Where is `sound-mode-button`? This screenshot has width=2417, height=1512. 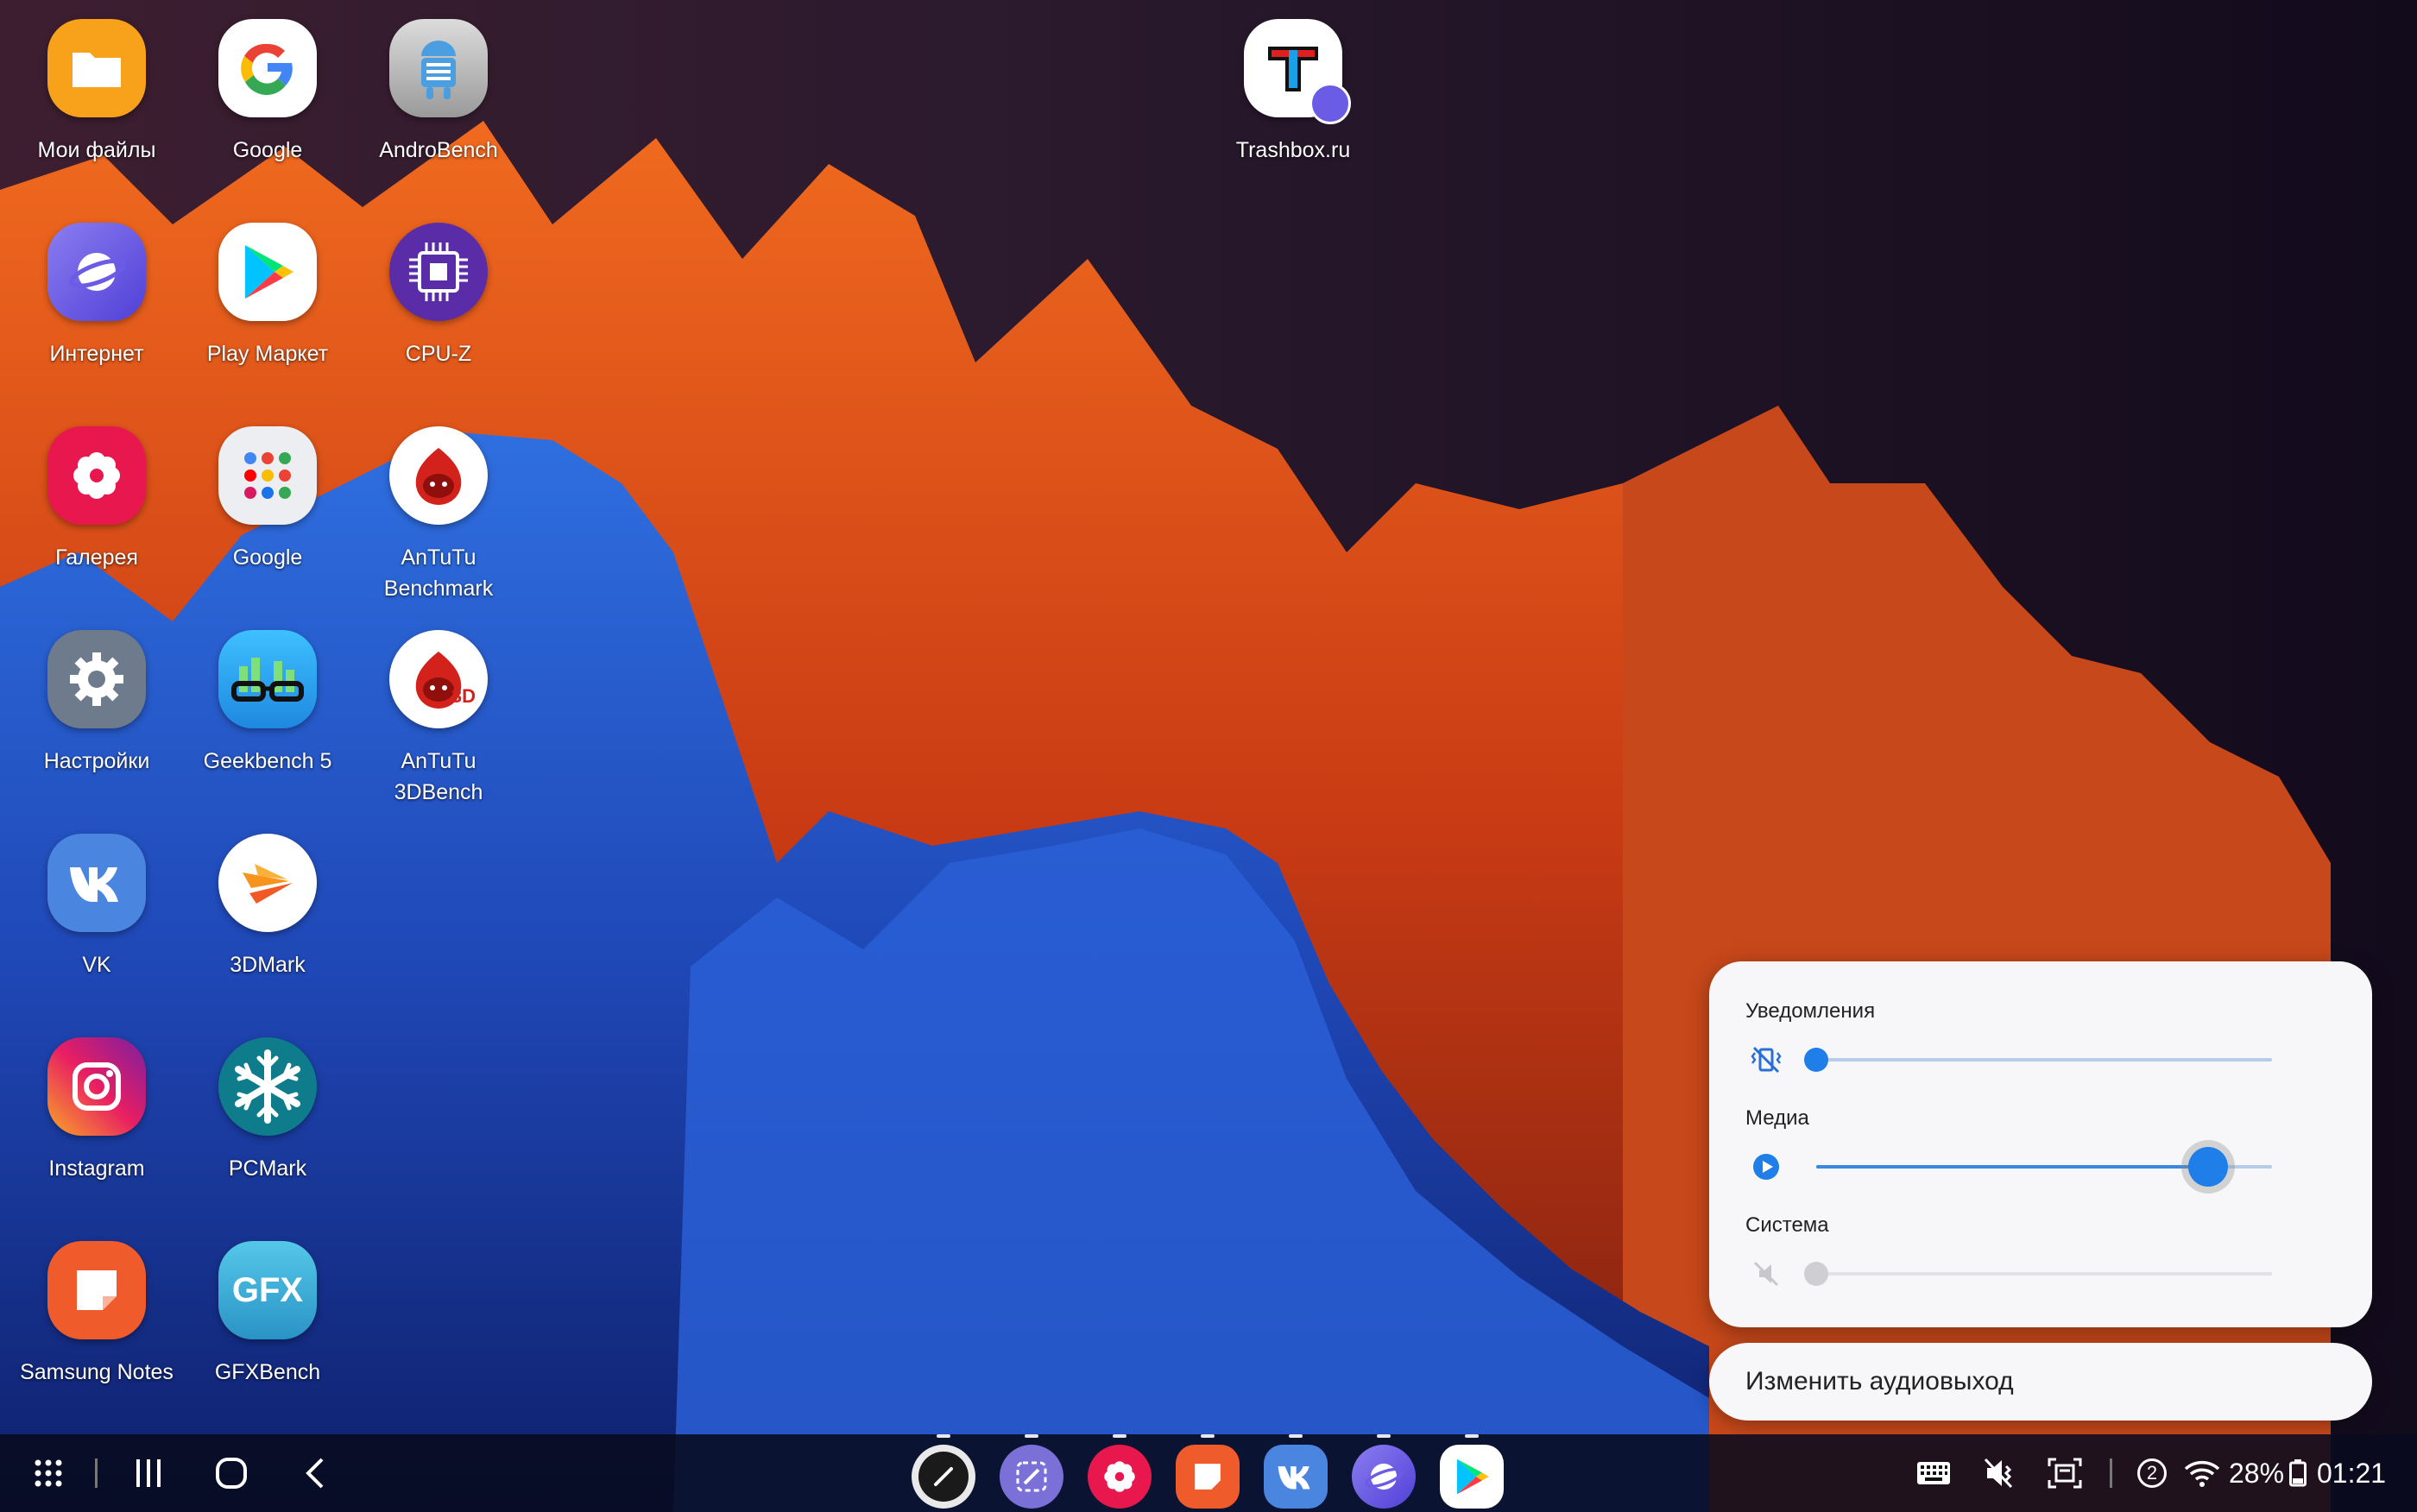
sound-mode-button is located at coordinates (2001, 1473).